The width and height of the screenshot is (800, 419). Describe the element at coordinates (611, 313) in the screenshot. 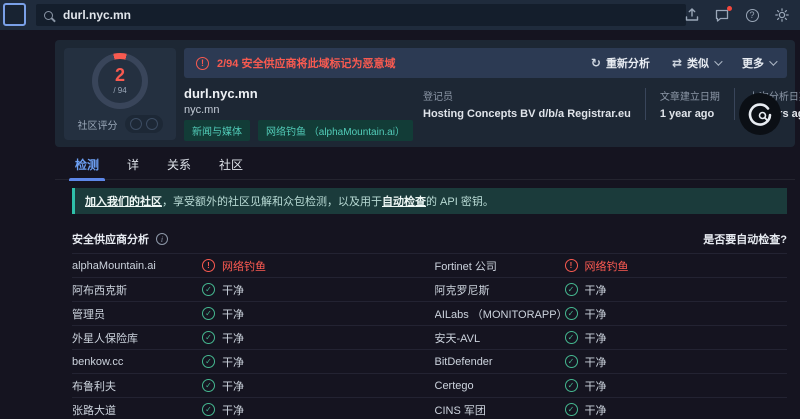

I see `vendor-cell: AILabs （MONITORAPP） ✓ 干净` at that location.